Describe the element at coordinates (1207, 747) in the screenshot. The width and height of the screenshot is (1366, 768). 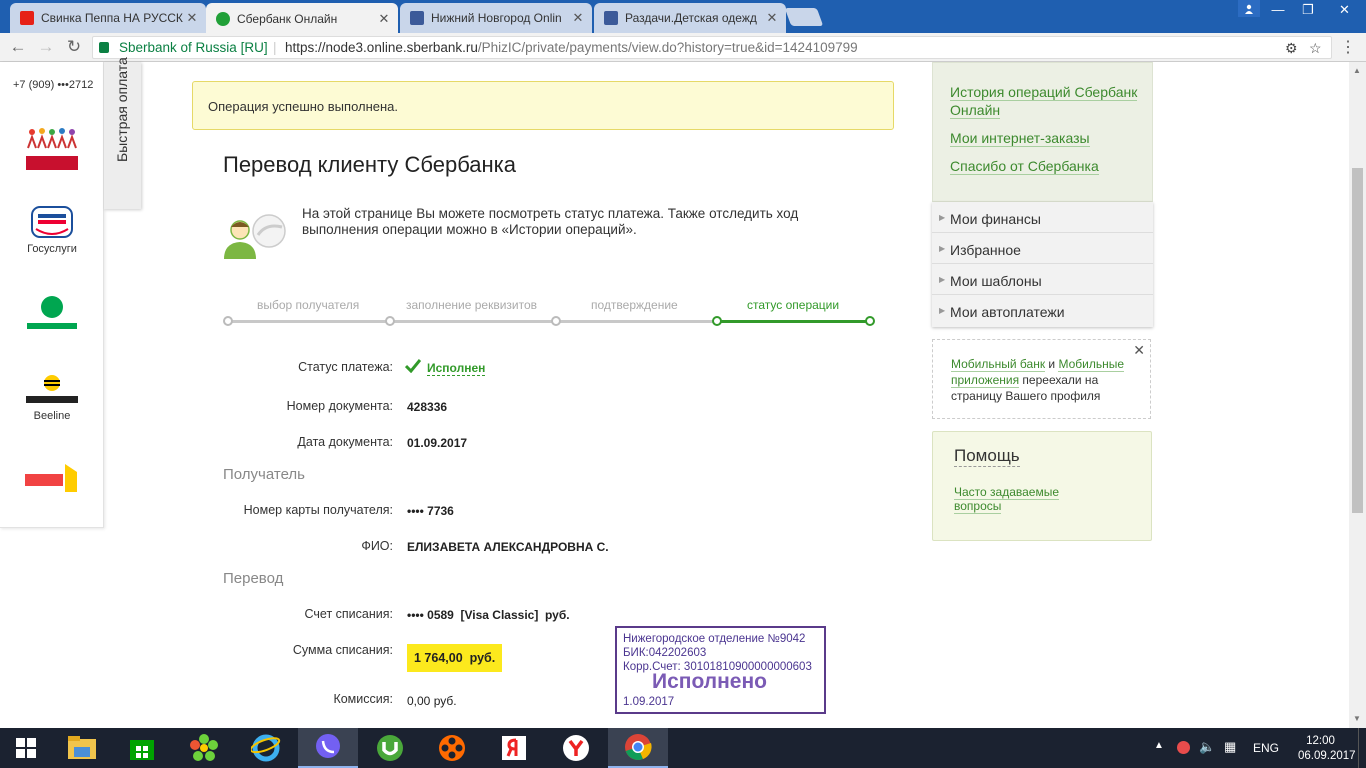
I see `volume-icon: 🔈` at that location.